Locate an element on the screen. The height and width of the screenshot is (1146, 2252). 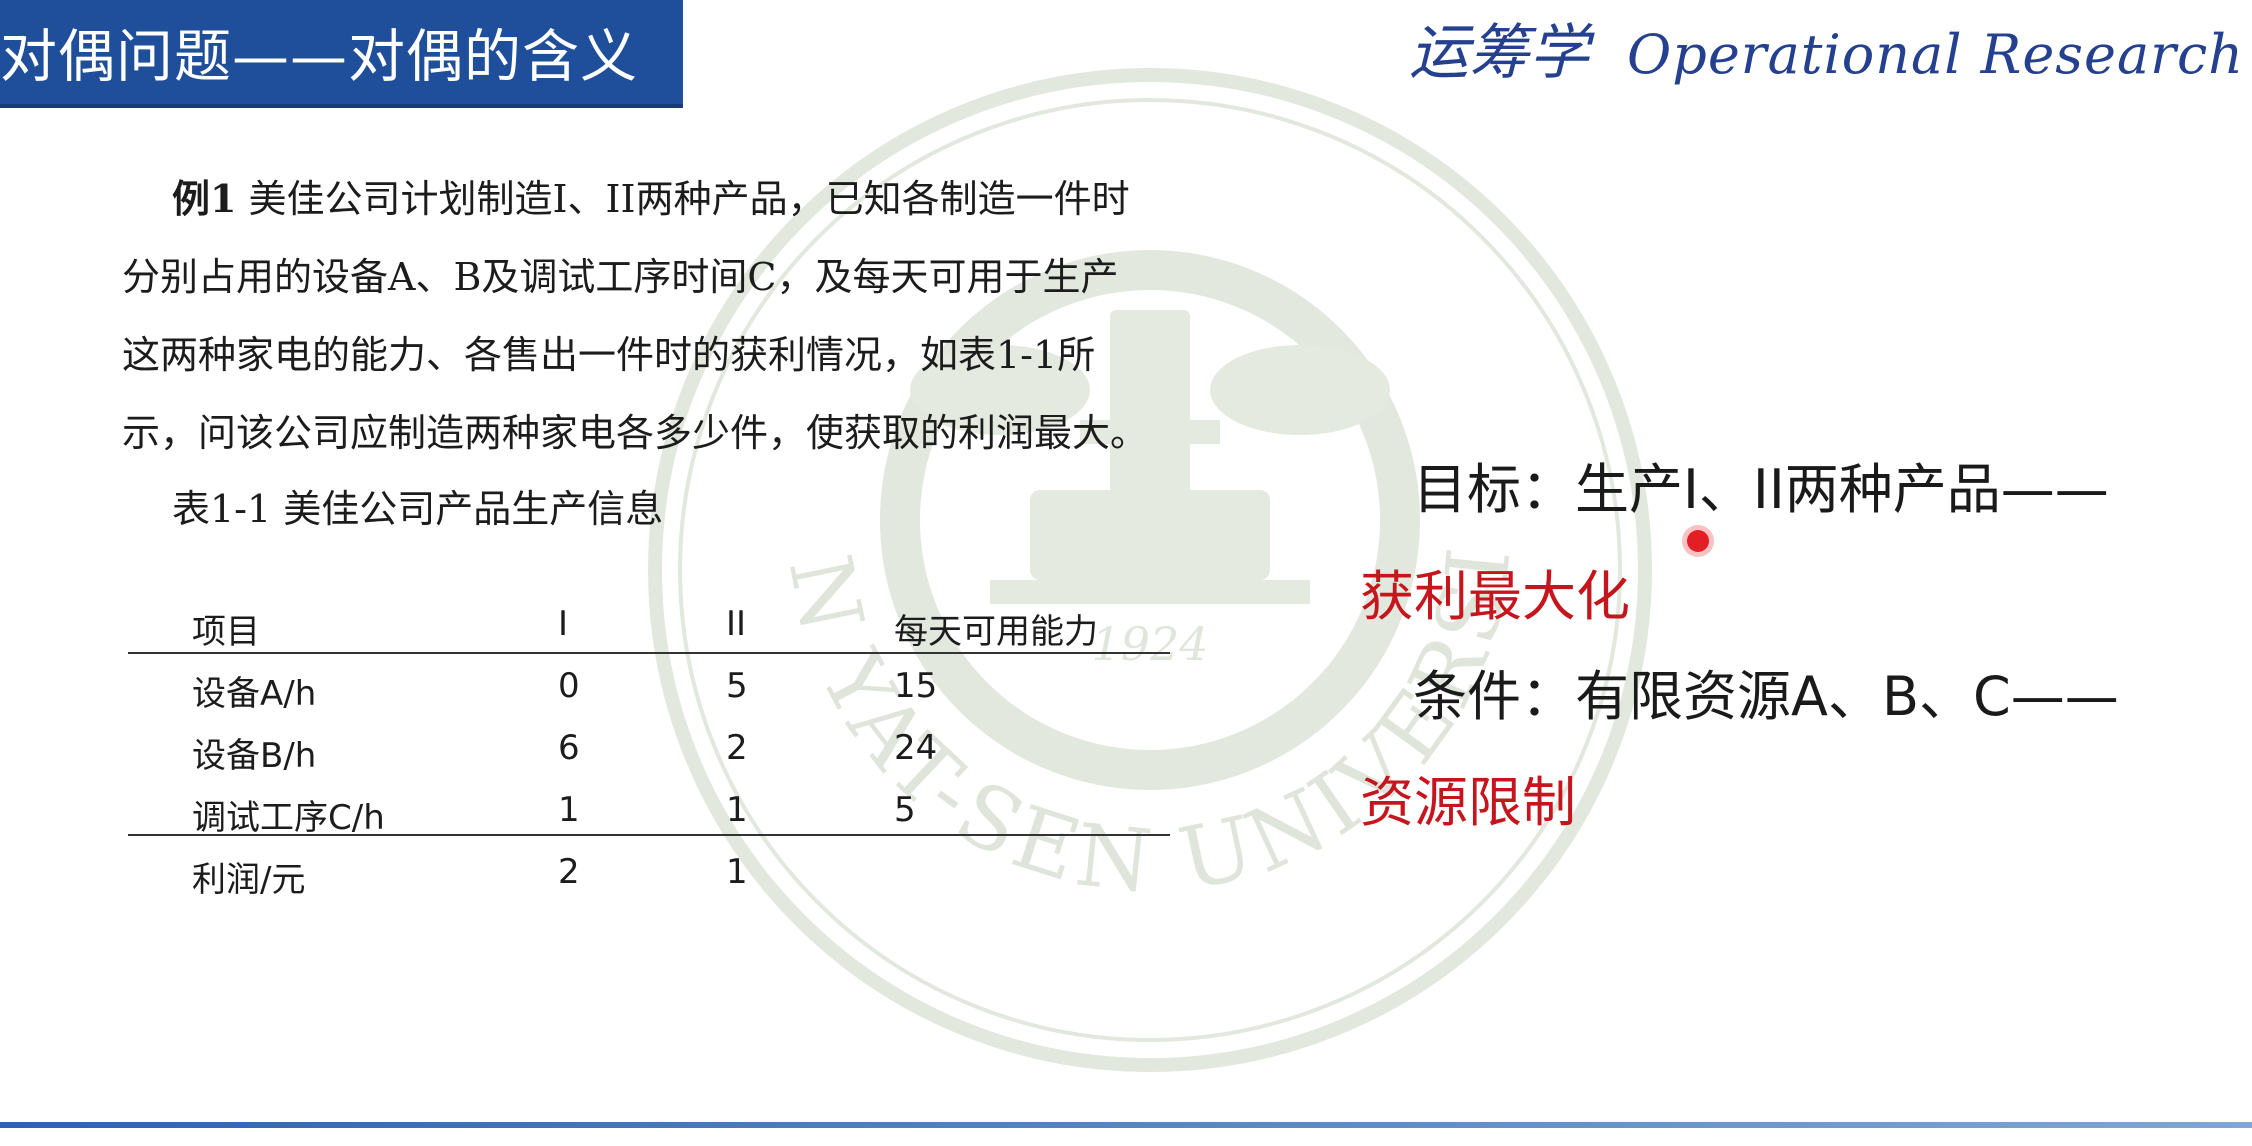
course-brand: 运筹学 Operational Research is located at coordinates (1826, 47).